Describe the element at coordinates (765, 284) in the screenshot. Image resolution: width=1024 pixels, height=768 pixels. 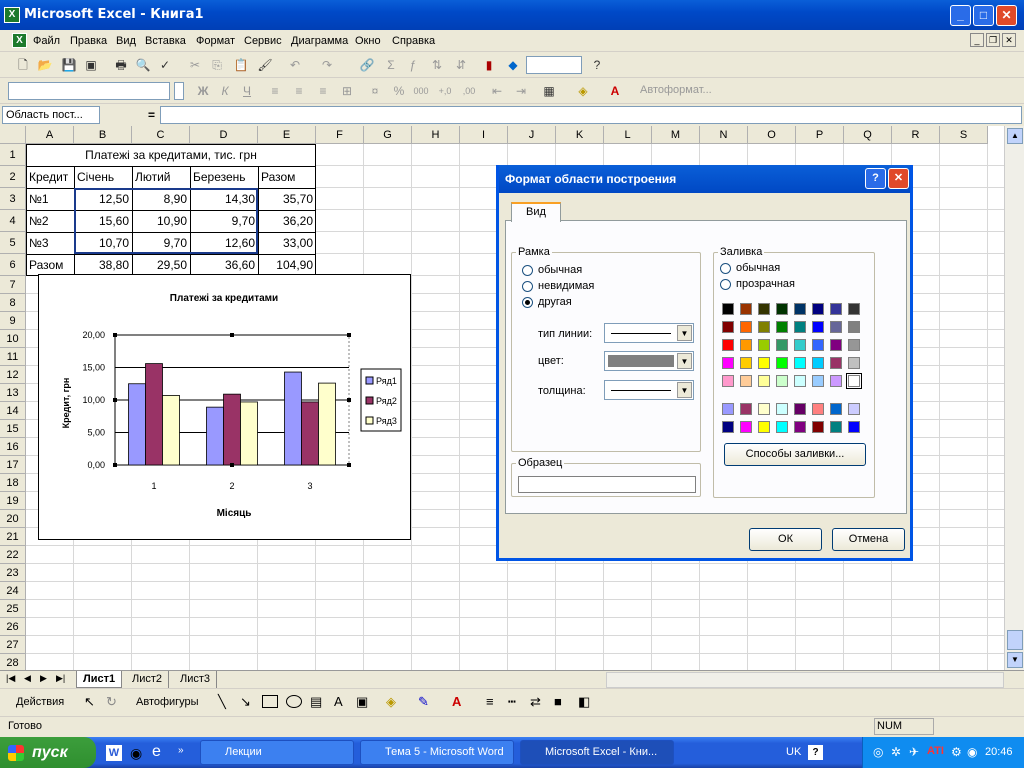
I see `fill-transparent-label: прозрачная` at that location.